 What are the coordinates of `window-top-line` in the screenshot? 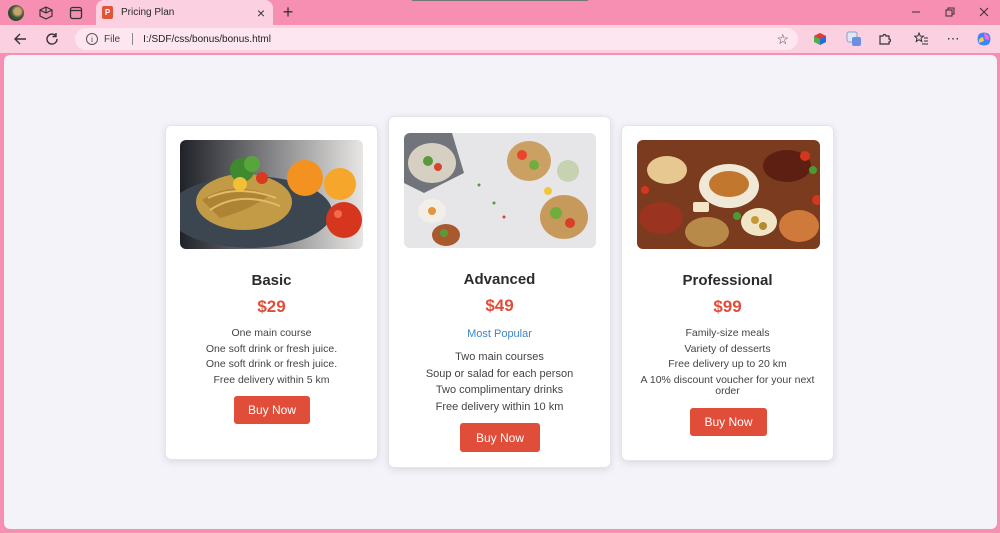 It's located at (500, 0).